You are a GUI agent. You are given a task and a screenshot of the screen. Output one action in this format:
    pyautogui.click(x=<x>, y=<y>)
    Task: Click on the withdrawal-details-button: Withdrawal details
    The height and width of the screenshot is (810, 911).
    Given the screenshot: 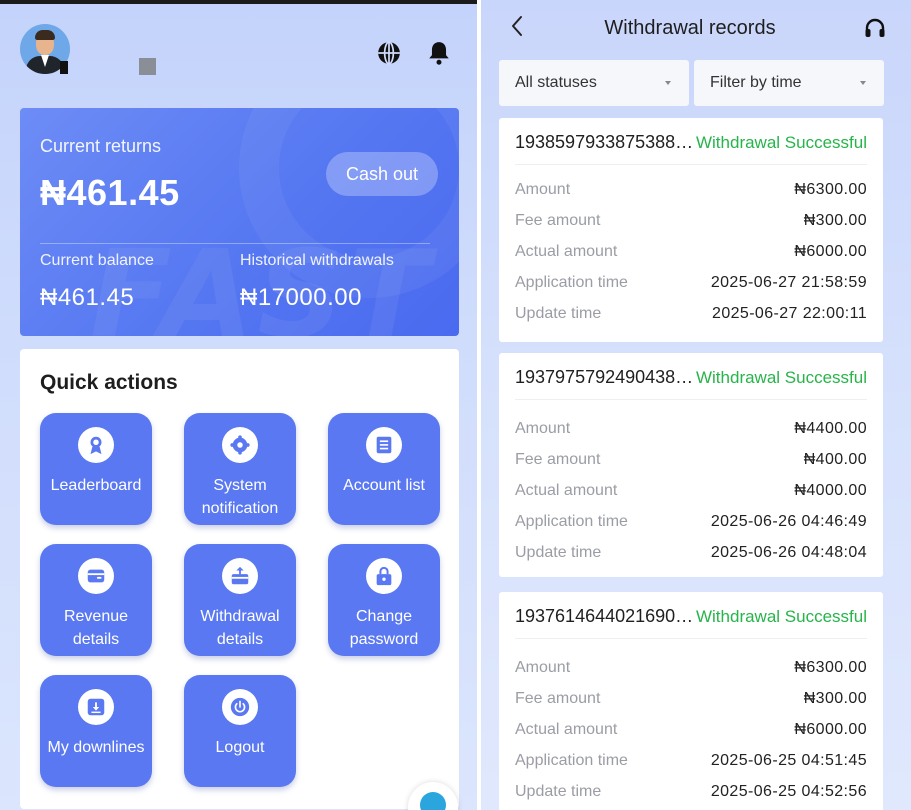 What is the action you would take?
    pyautogui.click(x=240, y=600)
    